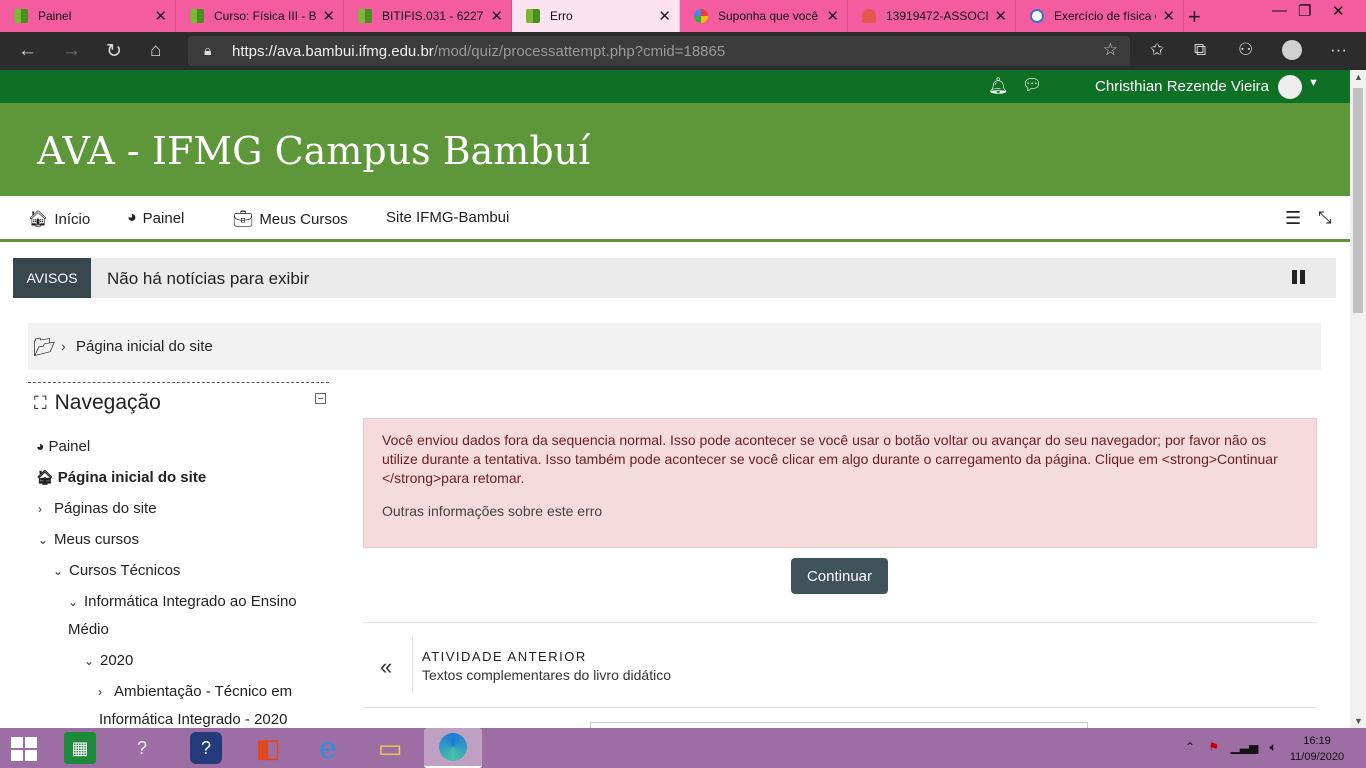 This screenshot has height=768, width=1366. I want to click on tab-title: Erro, so click(561, 16).